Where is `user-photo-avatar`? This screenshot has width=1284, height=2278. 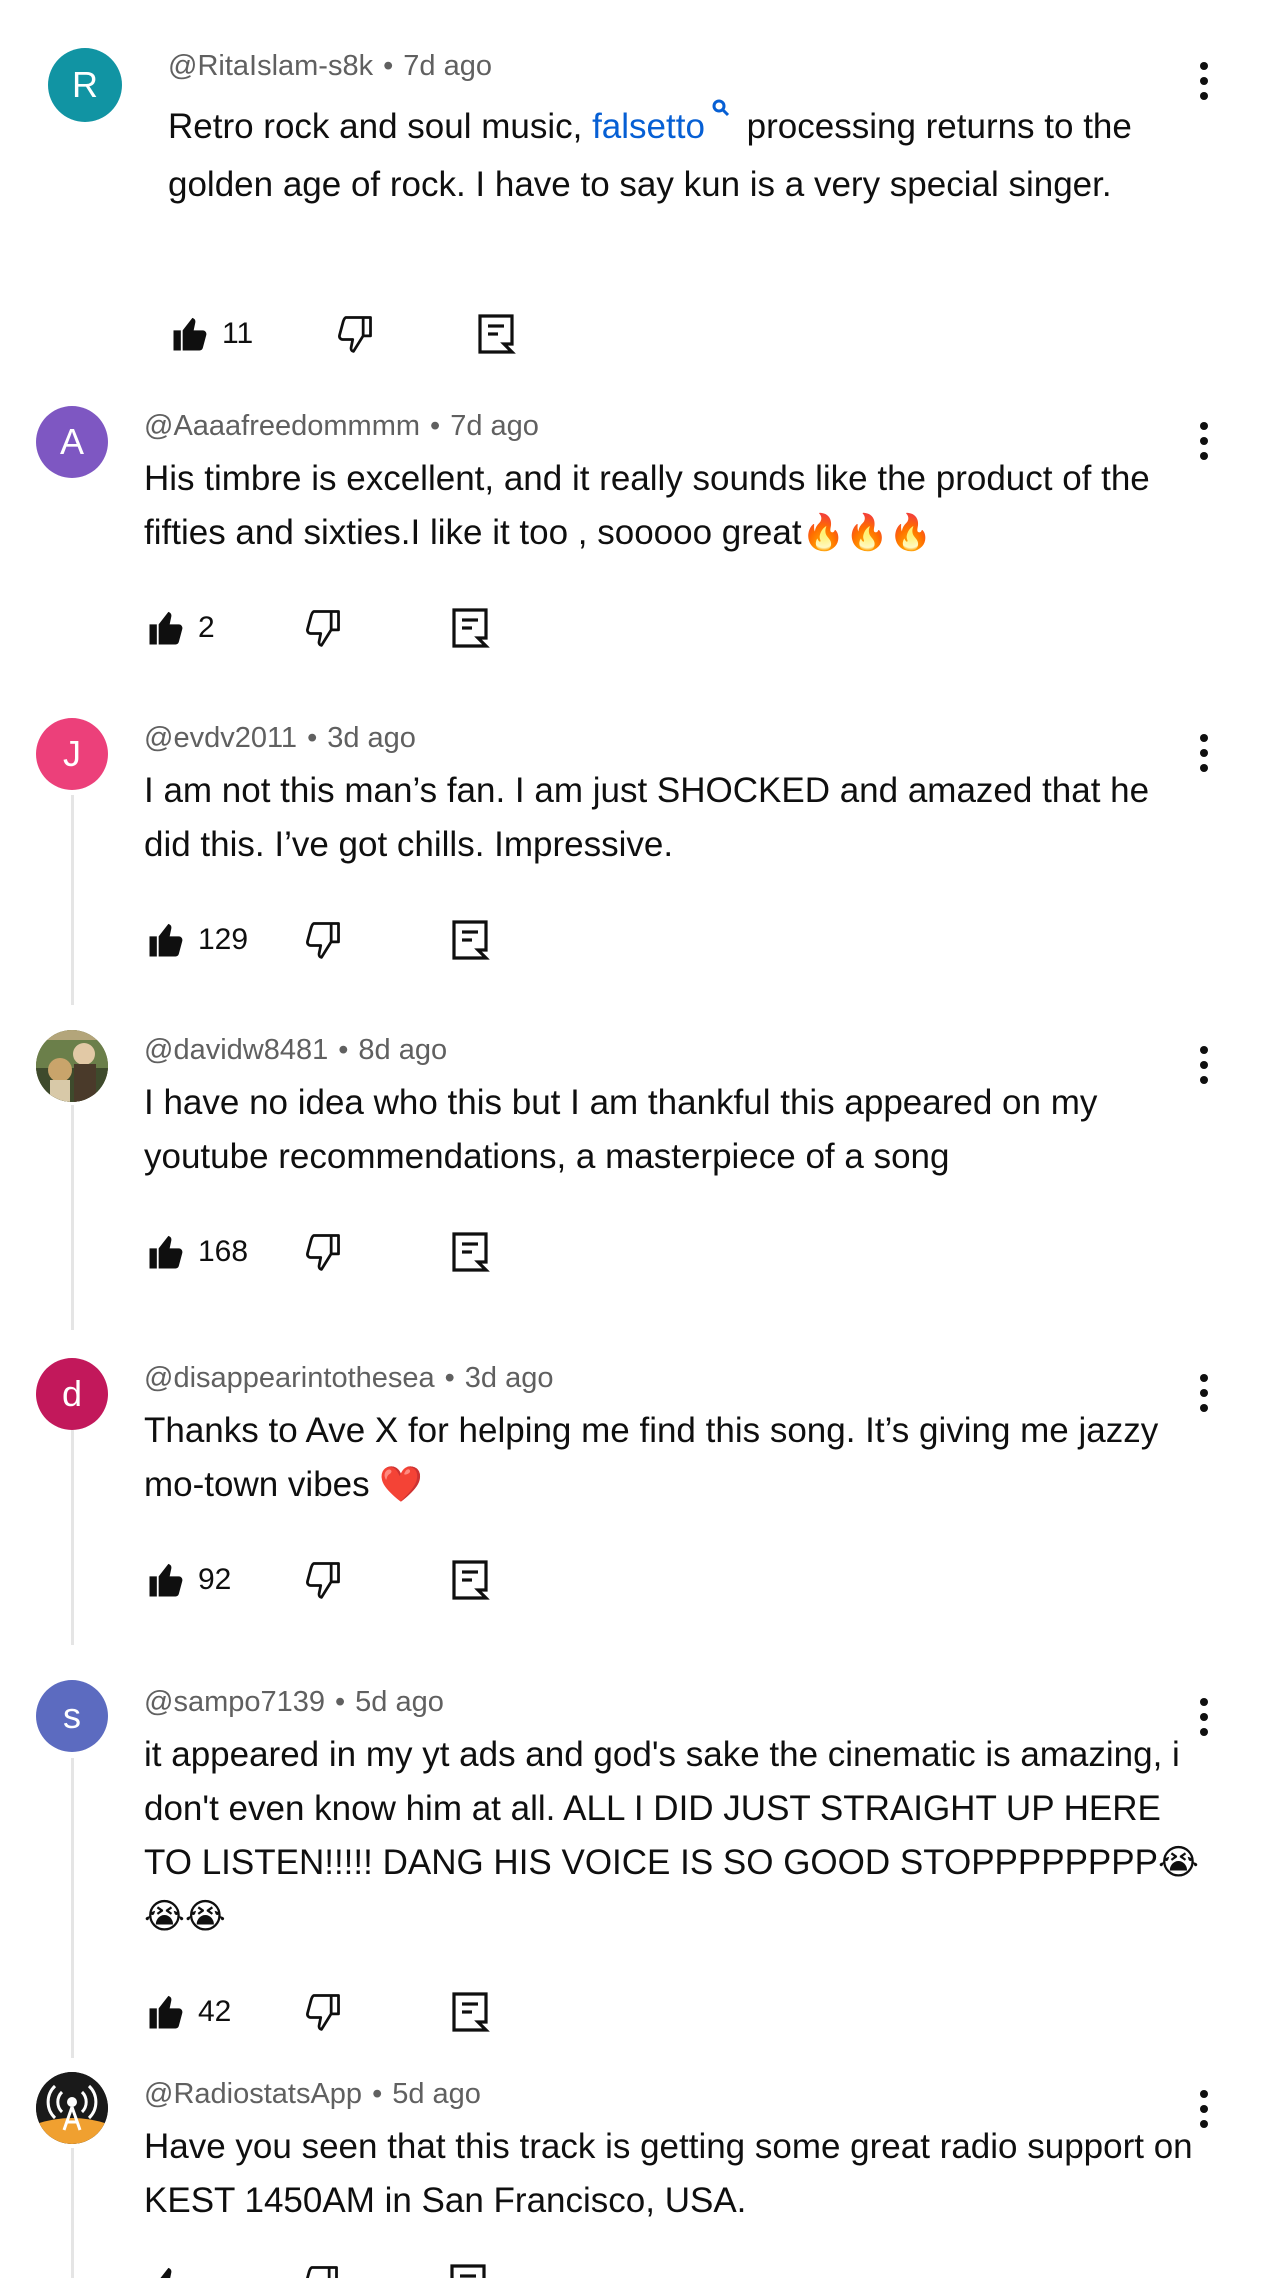 user-photo-avatar is located at coordinates (72, 1066).